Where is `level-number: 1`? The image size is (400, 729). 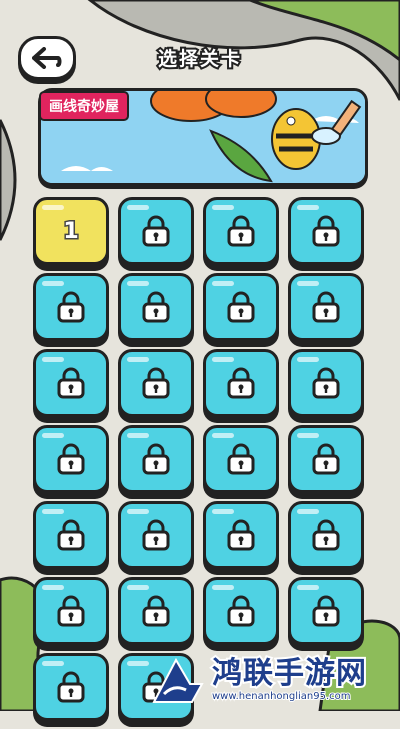
level-number: 1 is located at coordinates (71, 231).